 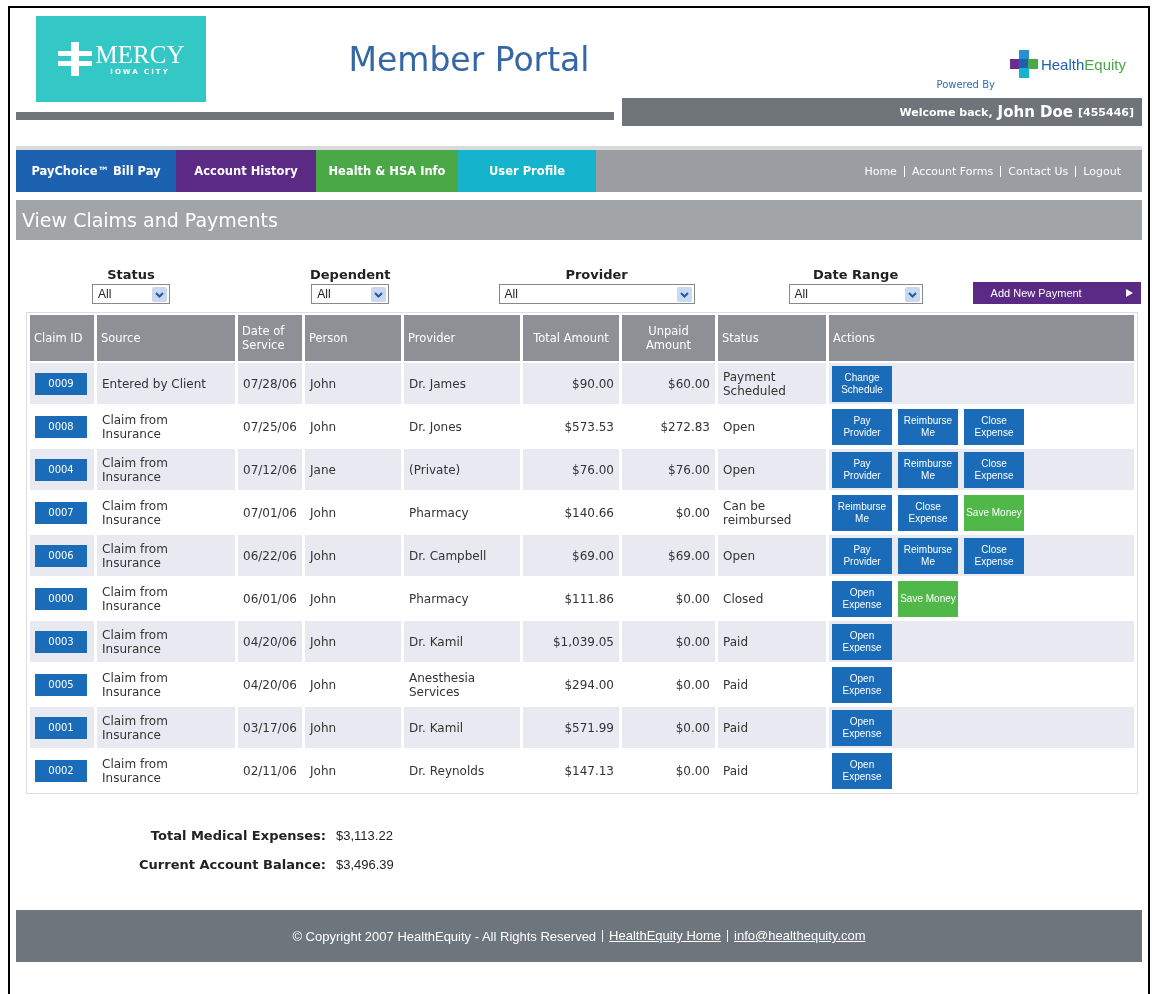 I want to click on table-cell-text: 06/01/06, so click(x=270, y=599).